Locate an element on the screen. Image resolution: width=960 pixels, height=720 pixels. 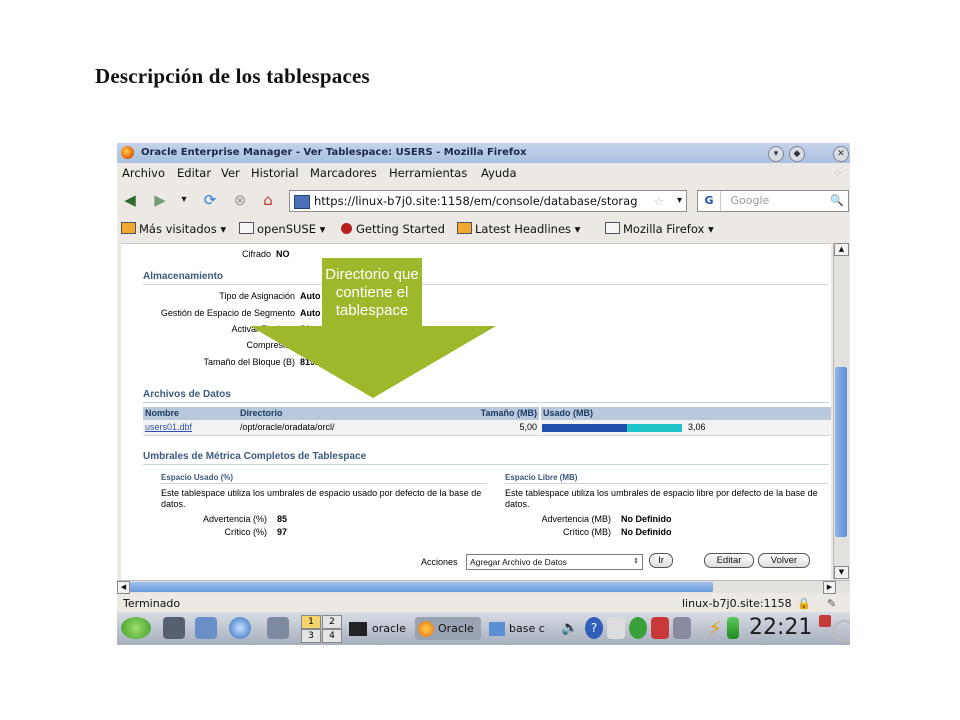
status-extra-icon: ✎ is located at coordinates (832, 603).